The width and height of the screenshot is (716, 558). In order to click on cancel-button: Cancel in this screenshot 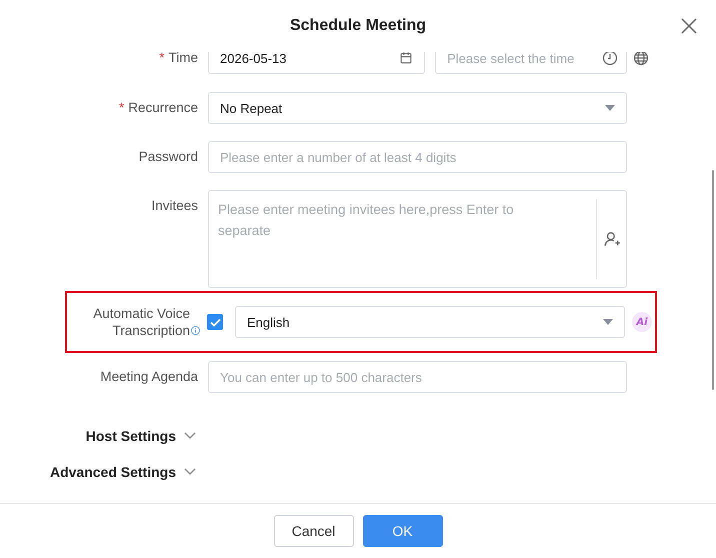, I will do `click(314, 531)`.